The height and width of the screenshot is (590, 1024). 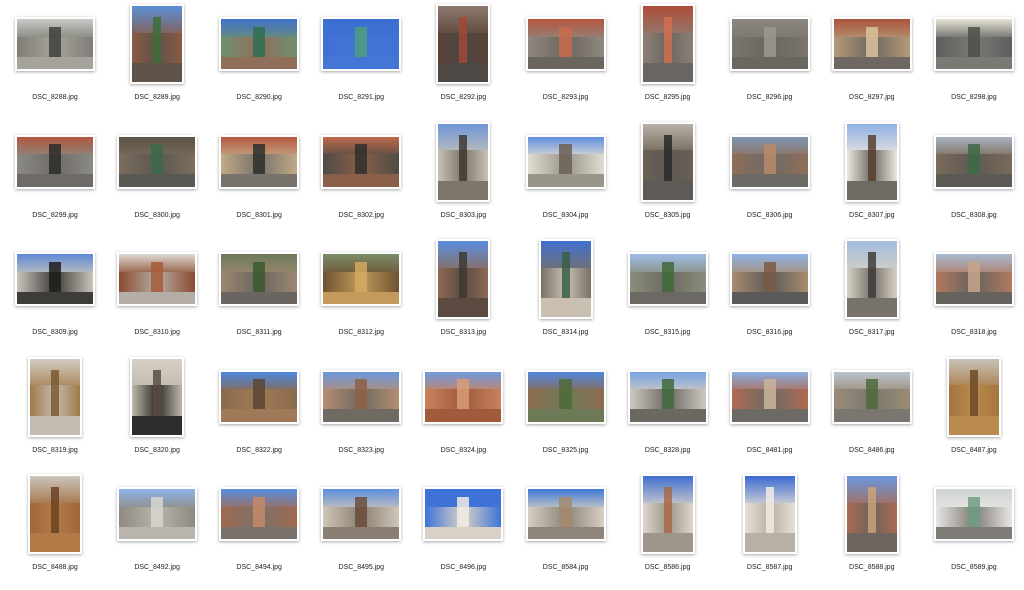 I want to click on file-item: DSC_8322.jpg, so click(x=259, y=414).